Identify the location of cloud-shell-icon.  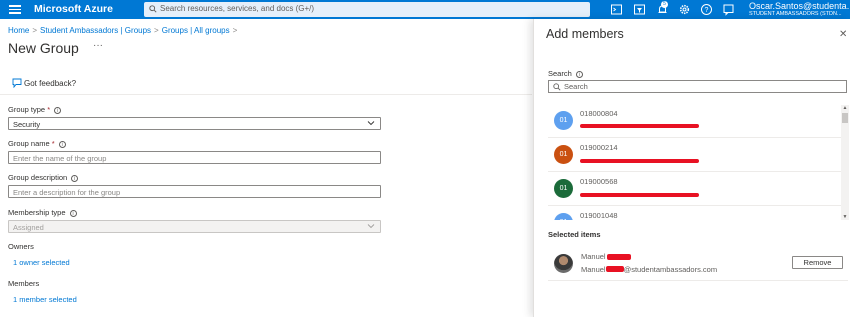
(616, 9).